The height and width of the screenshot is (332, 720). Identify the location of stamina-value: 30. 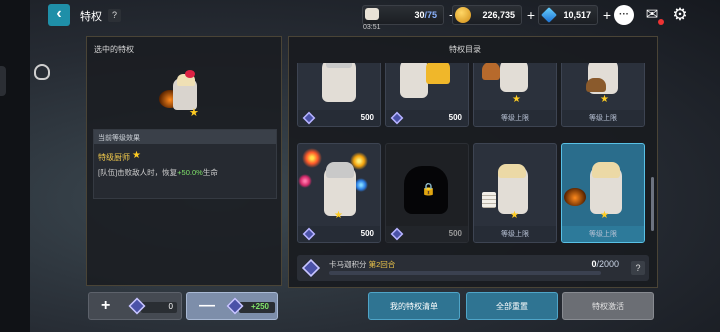
(419, 15).